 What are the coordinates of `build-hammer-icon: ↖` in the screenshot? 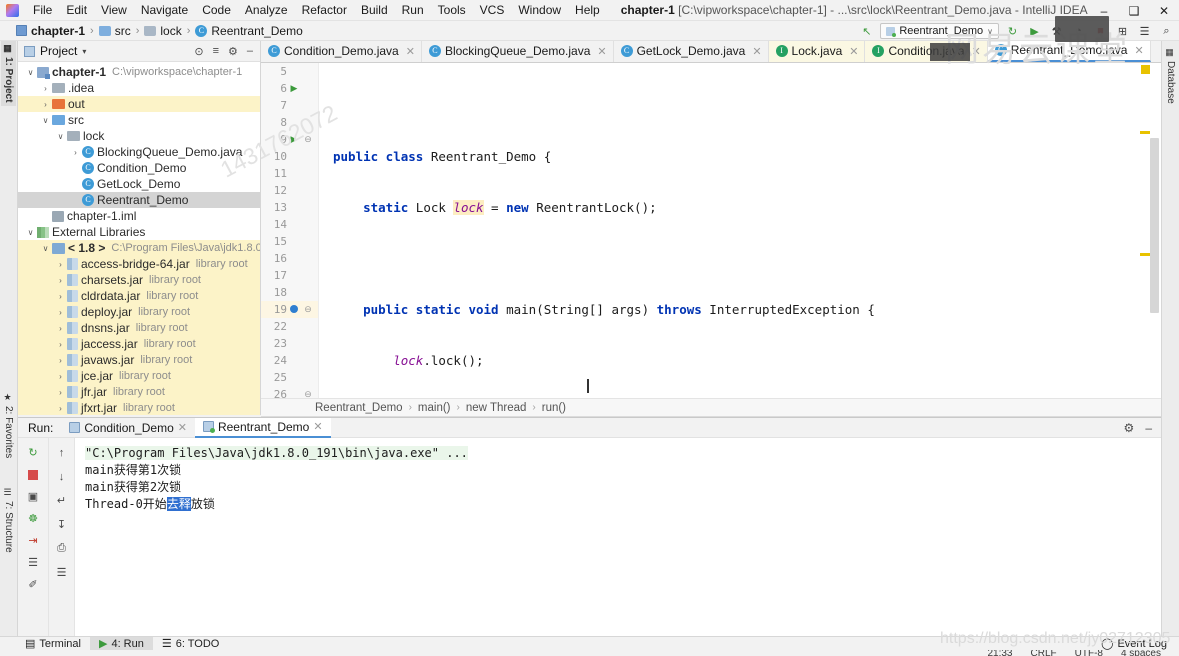 It's located at (866, 31).